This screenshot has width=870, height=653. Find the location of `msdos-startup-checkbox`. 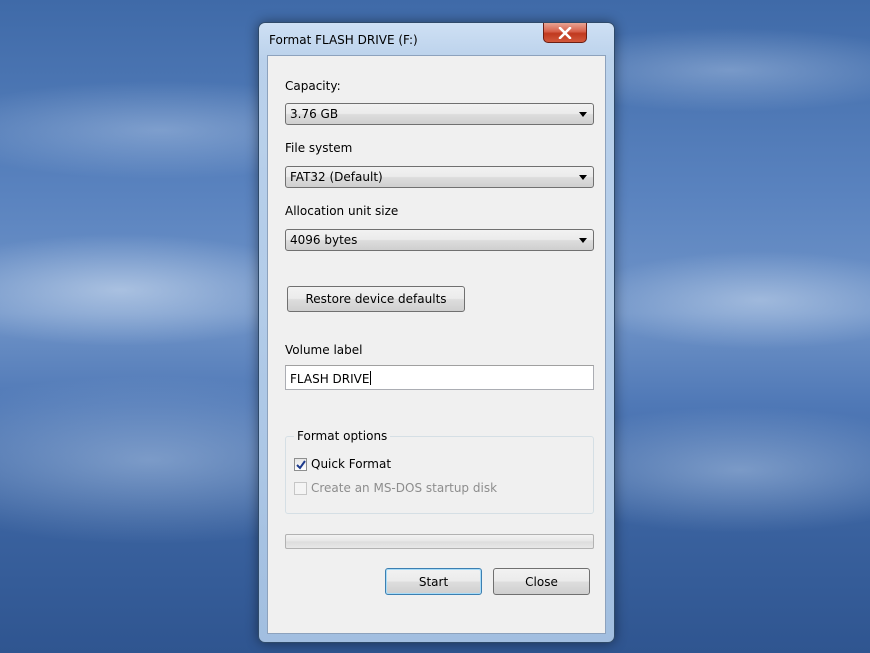

msdos-startup-checkbox is located at coordinates (300, 488).